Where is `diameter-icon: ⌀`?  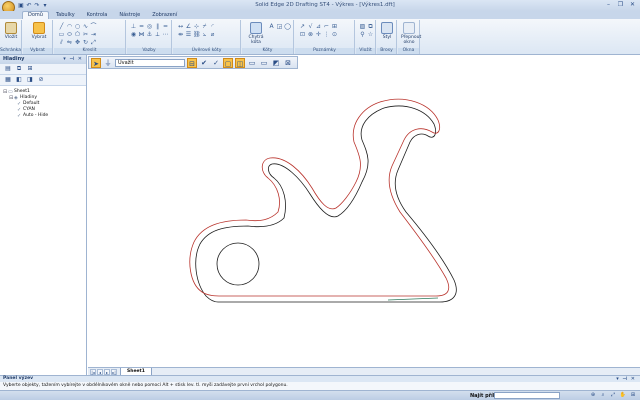
diameter-icon: ⌀ is located at coordinates (212, 34).